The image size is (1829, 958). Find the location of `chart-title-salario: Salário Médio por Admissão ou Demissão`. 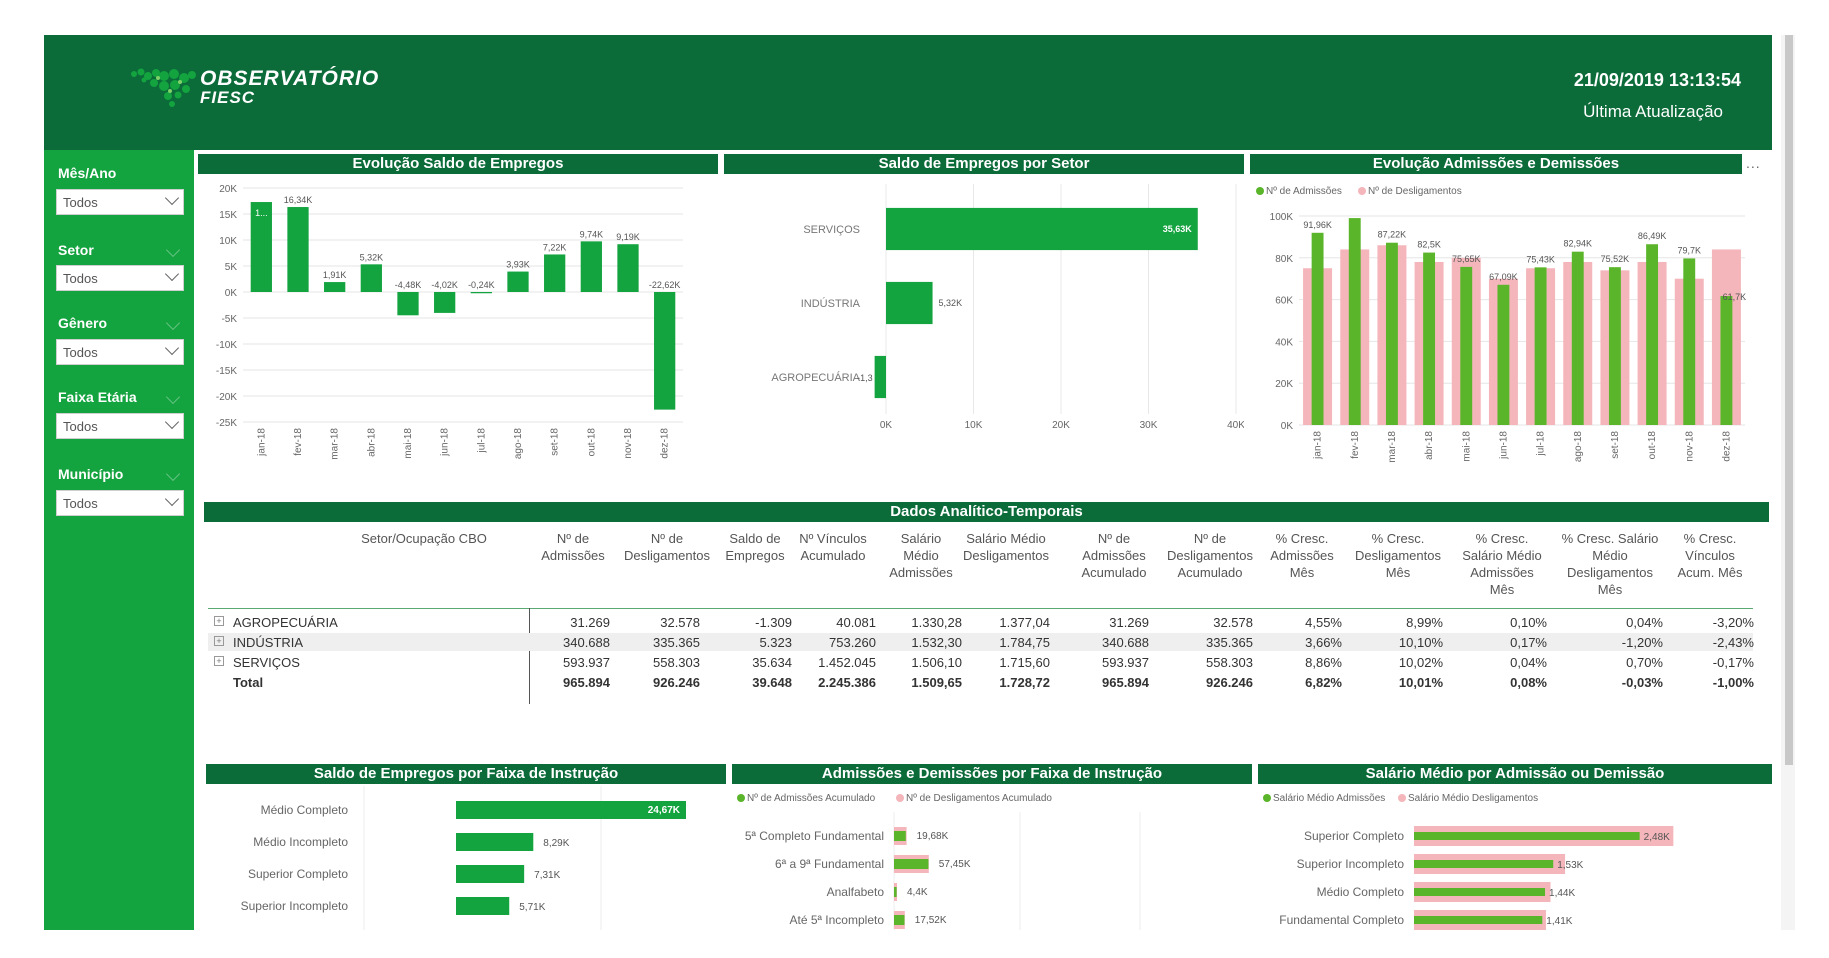

chart-title-salario: Salário Médio por Admissão ou Demissão is located at coordinates (1515, 774).